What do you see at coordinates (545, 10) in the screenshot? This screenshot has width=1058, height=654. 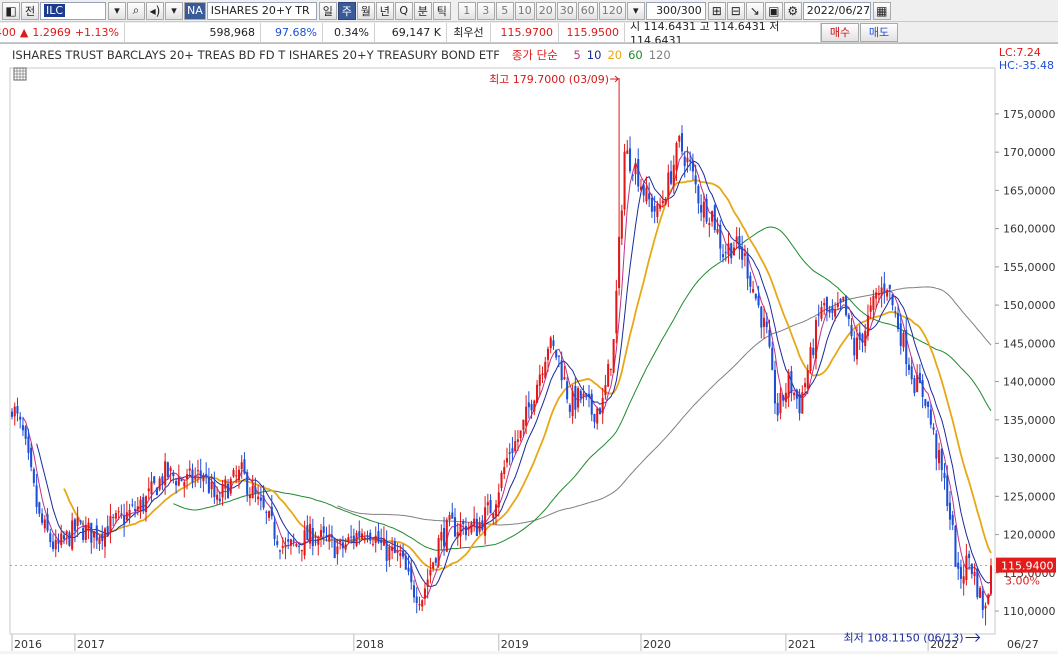 I see `interval-button: 20` at bounding box center [545, 10].